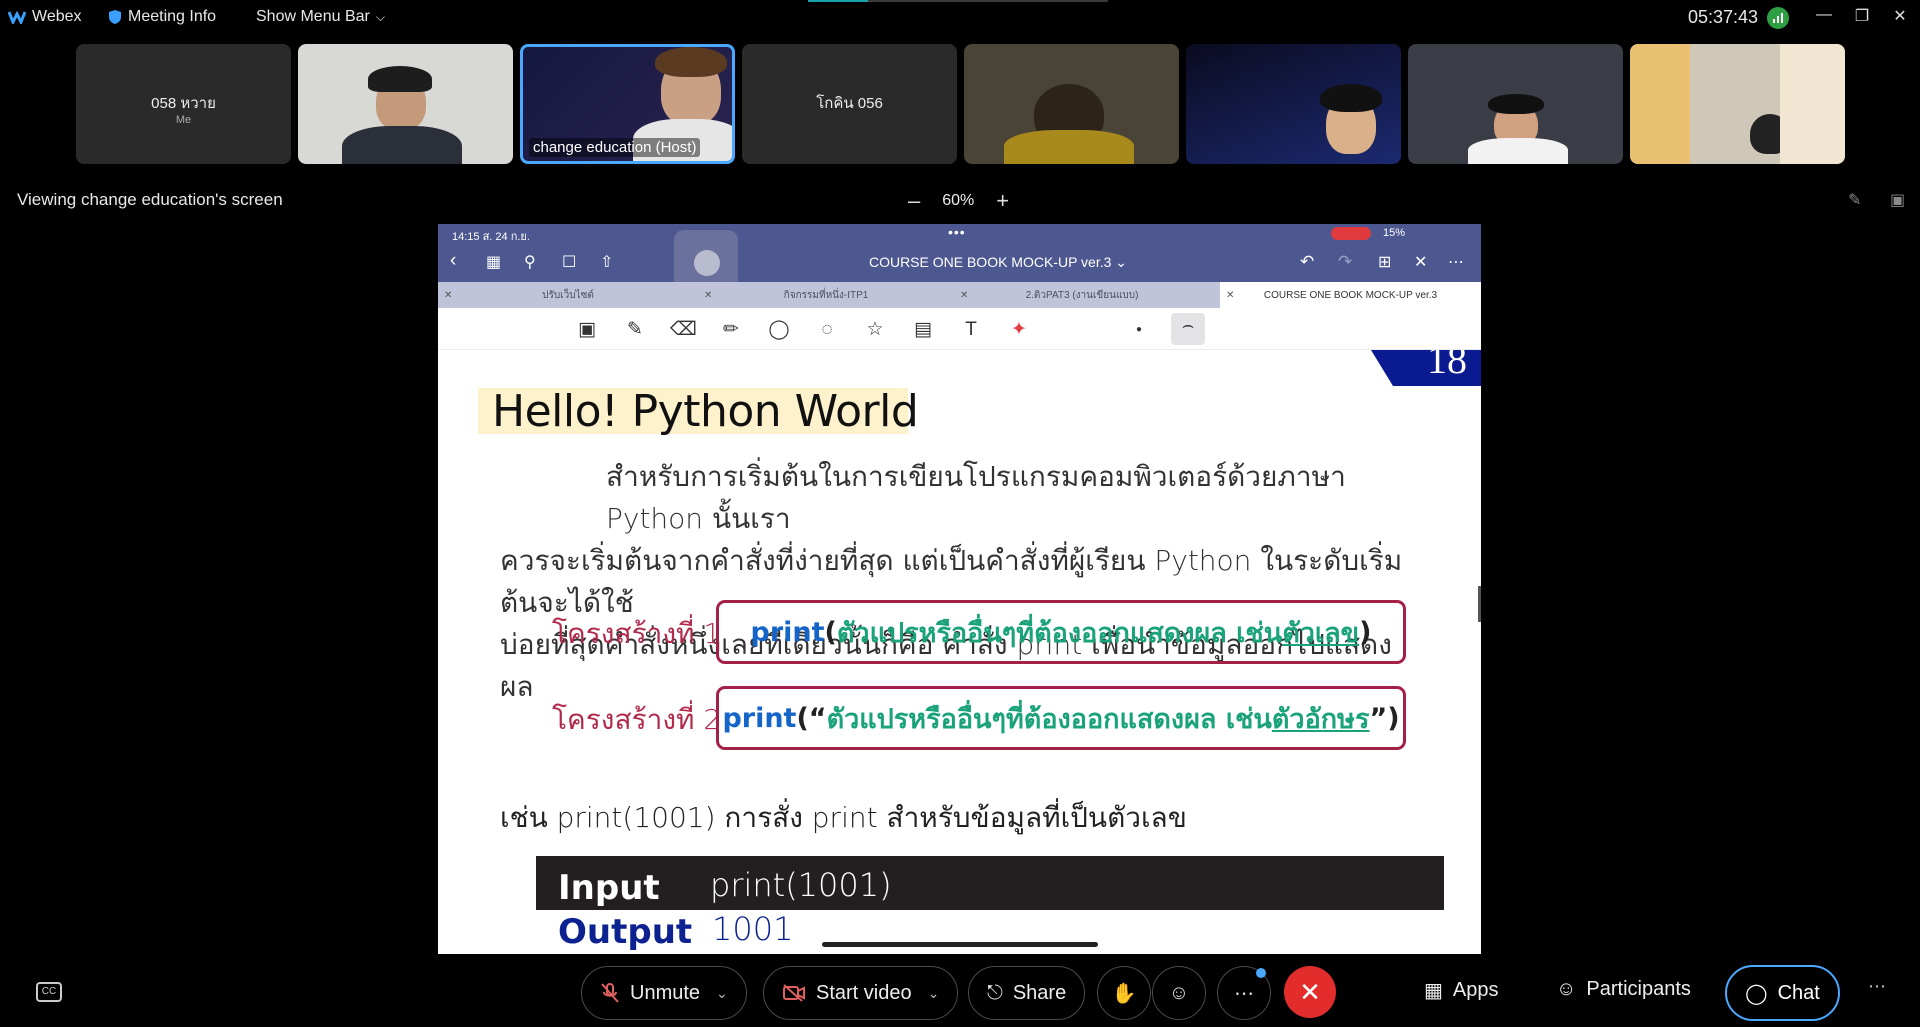 The height and width of the screenshot is (1027, 1920). What do you see at coordinates (637, 719) in the screenshot?
I see `structure-2-label: โครงสร้างที่ 2` at bounding box center [637, 719].